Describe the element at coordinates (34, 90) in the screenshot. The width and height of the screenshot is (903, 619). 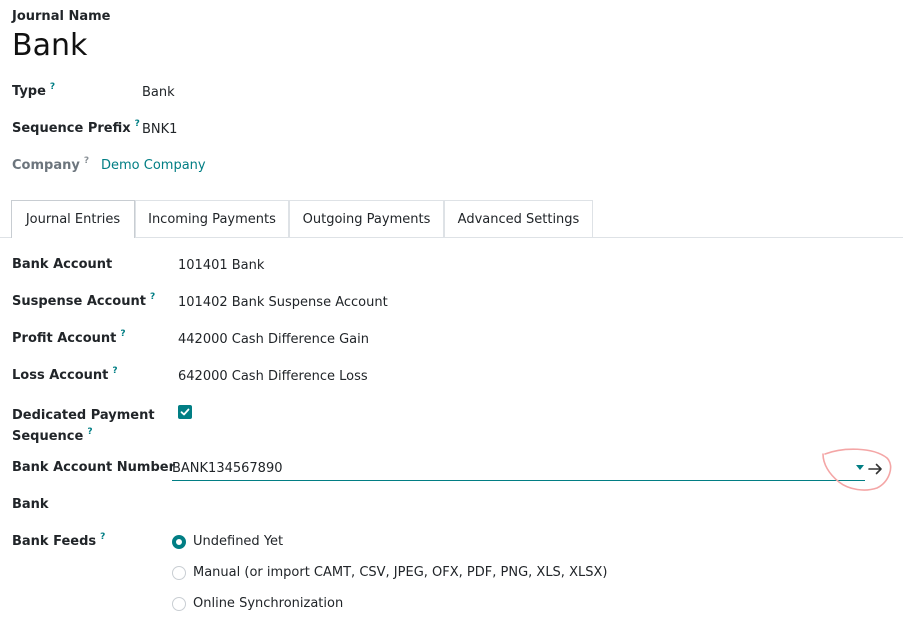
I see `type-label: Type?` at that location.